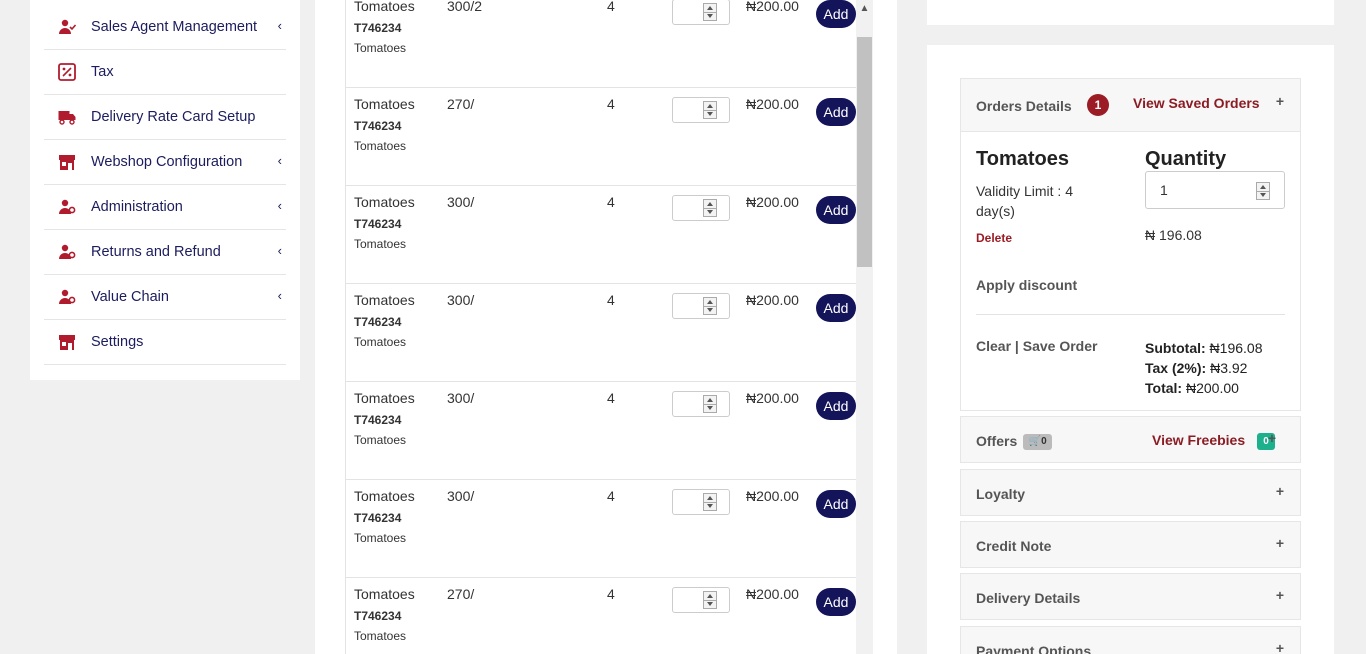 The height and width of the screenshot is (654, 1366). I want to click on clear-save-actions: Clear | Save Order, so click(1036, 346).